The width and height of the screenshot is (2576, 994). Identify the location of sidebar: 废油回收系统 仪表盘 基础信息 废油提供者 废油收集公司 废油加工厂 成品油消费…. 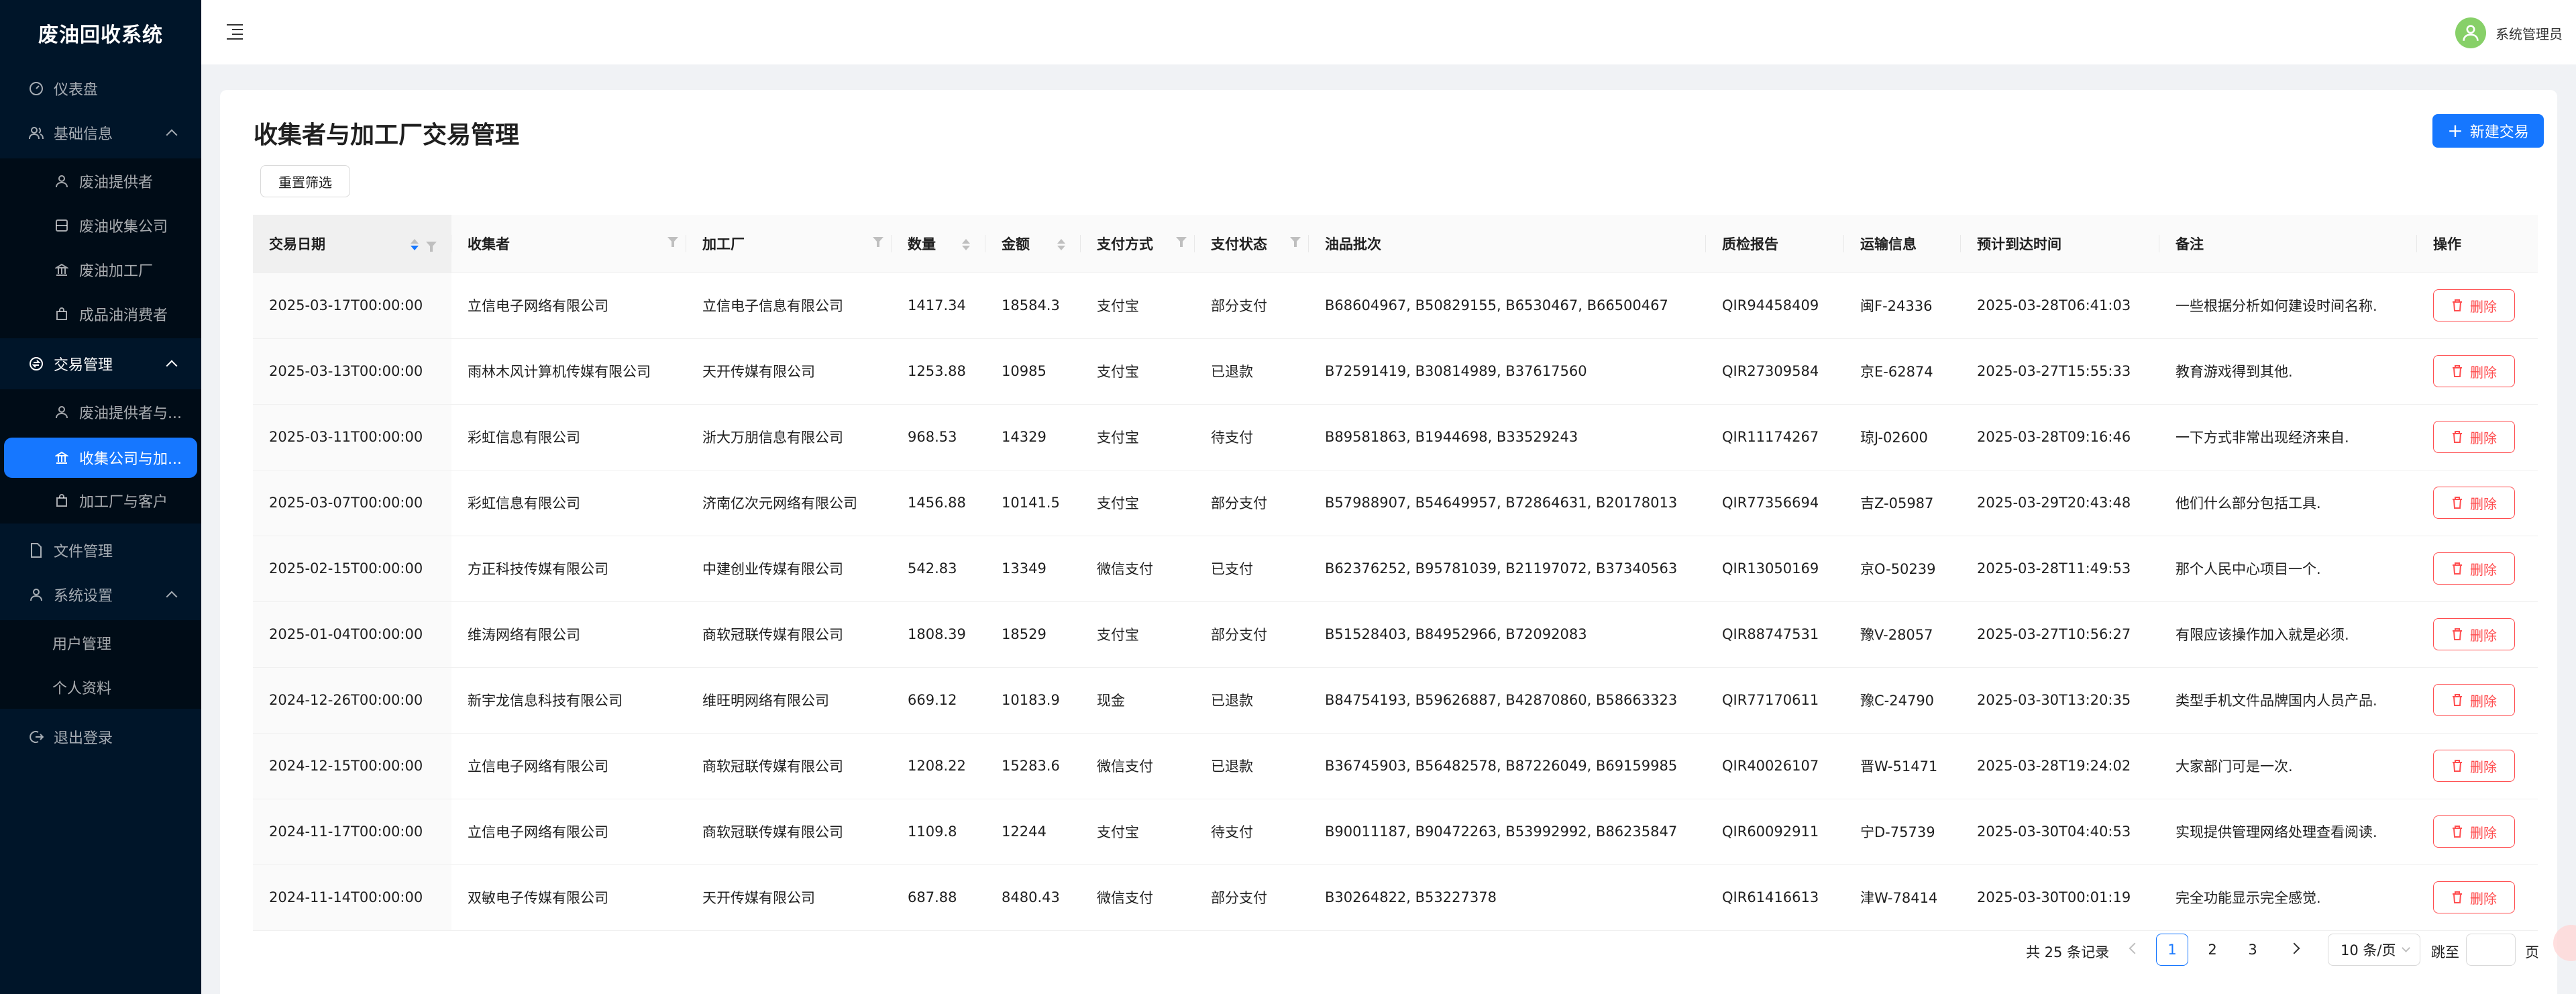
(100, 497).